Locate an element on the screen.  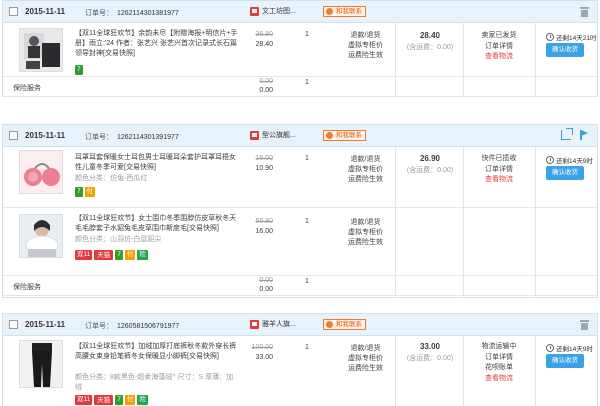
unit-price: 10.90 is located at coordinates (264, 168).